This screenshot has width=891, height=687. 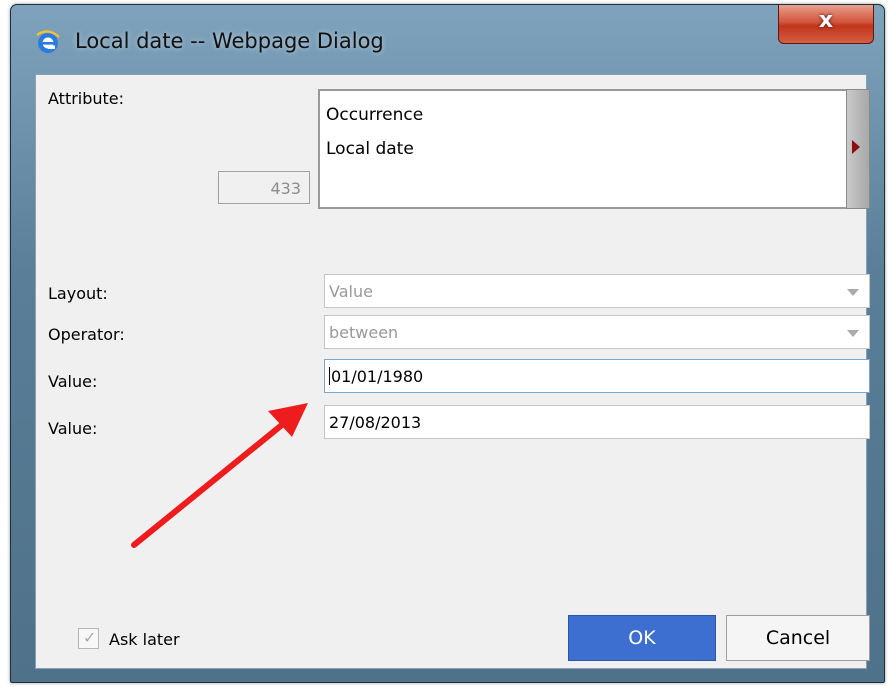 What do you see at coordinates (351, 291) in the screenshot?
I see `layout-select-value: Value` at bounding box center [351, 291].